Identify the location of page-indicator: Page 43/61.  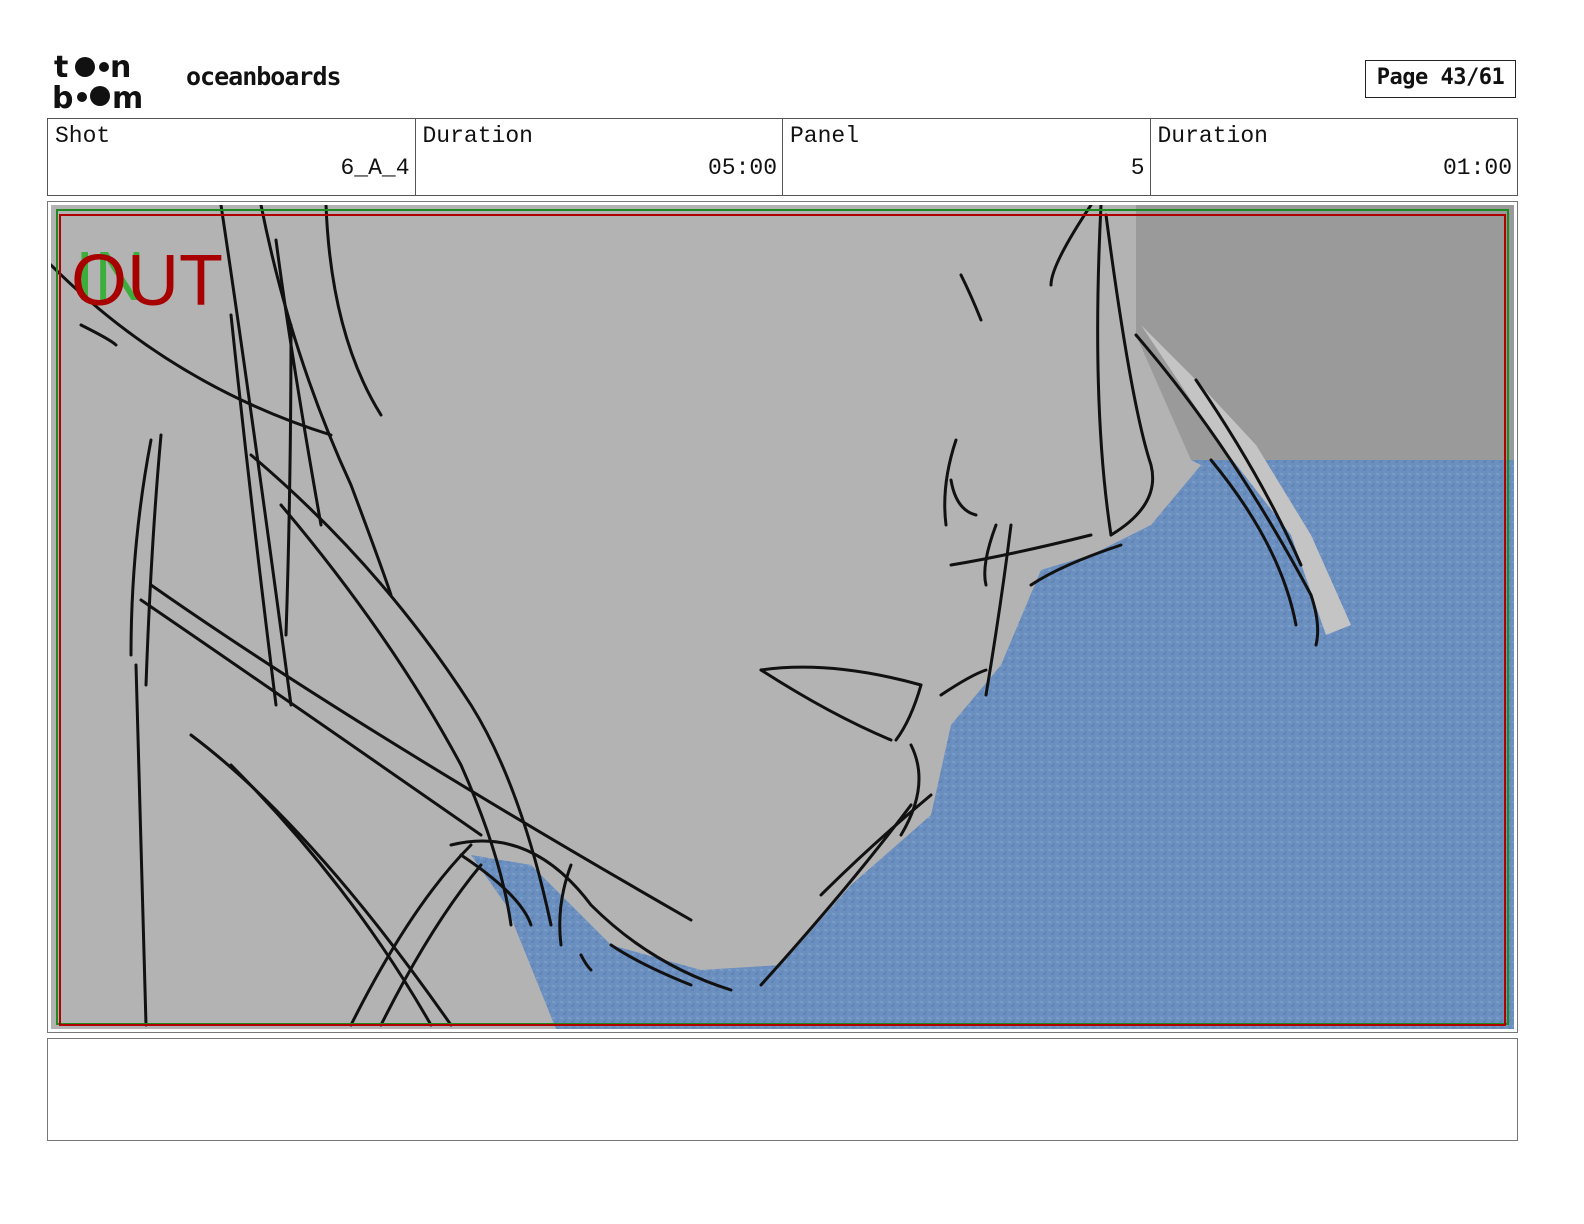
(1440, 79).